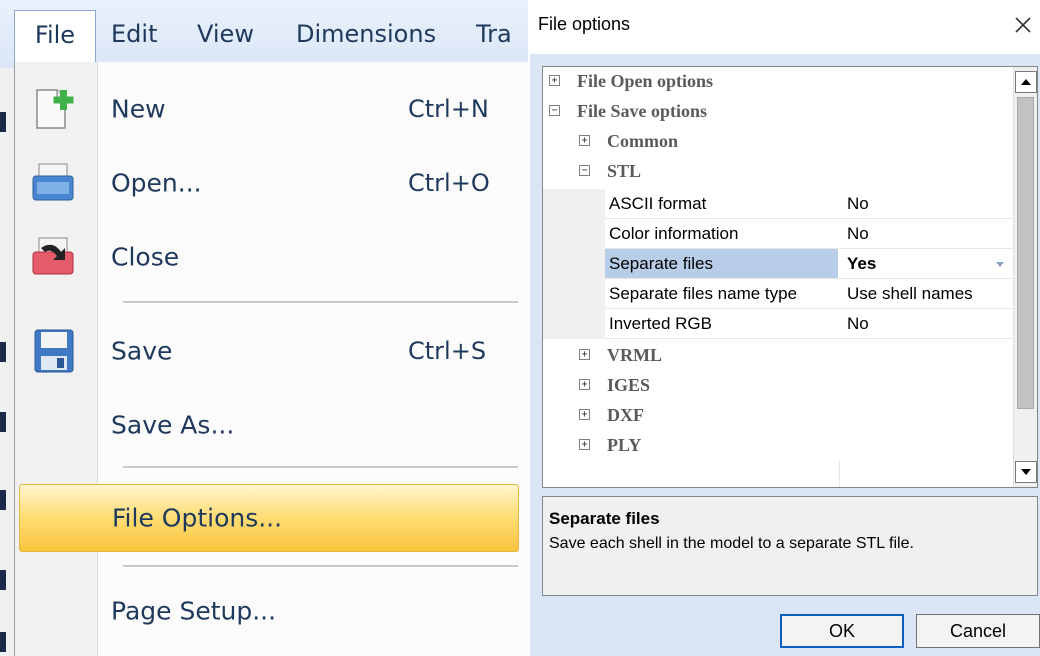  What do you see at coordinates (1026, 82) in the screenshot?
I see `scroll-up-icon` at bounding box center [1026, 82].